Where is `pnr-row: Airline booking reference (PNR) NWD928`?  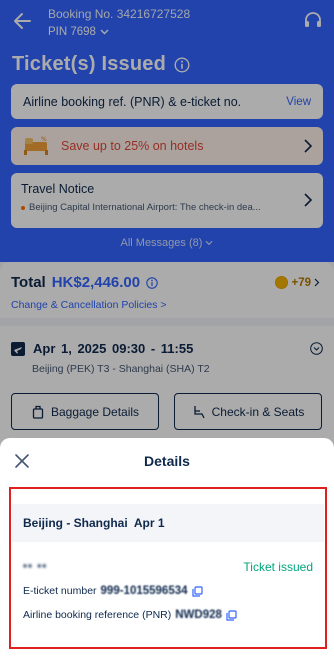
pnr-row: Airline booking reference (PNR) NWD928 is located at coordinates (130, 615).